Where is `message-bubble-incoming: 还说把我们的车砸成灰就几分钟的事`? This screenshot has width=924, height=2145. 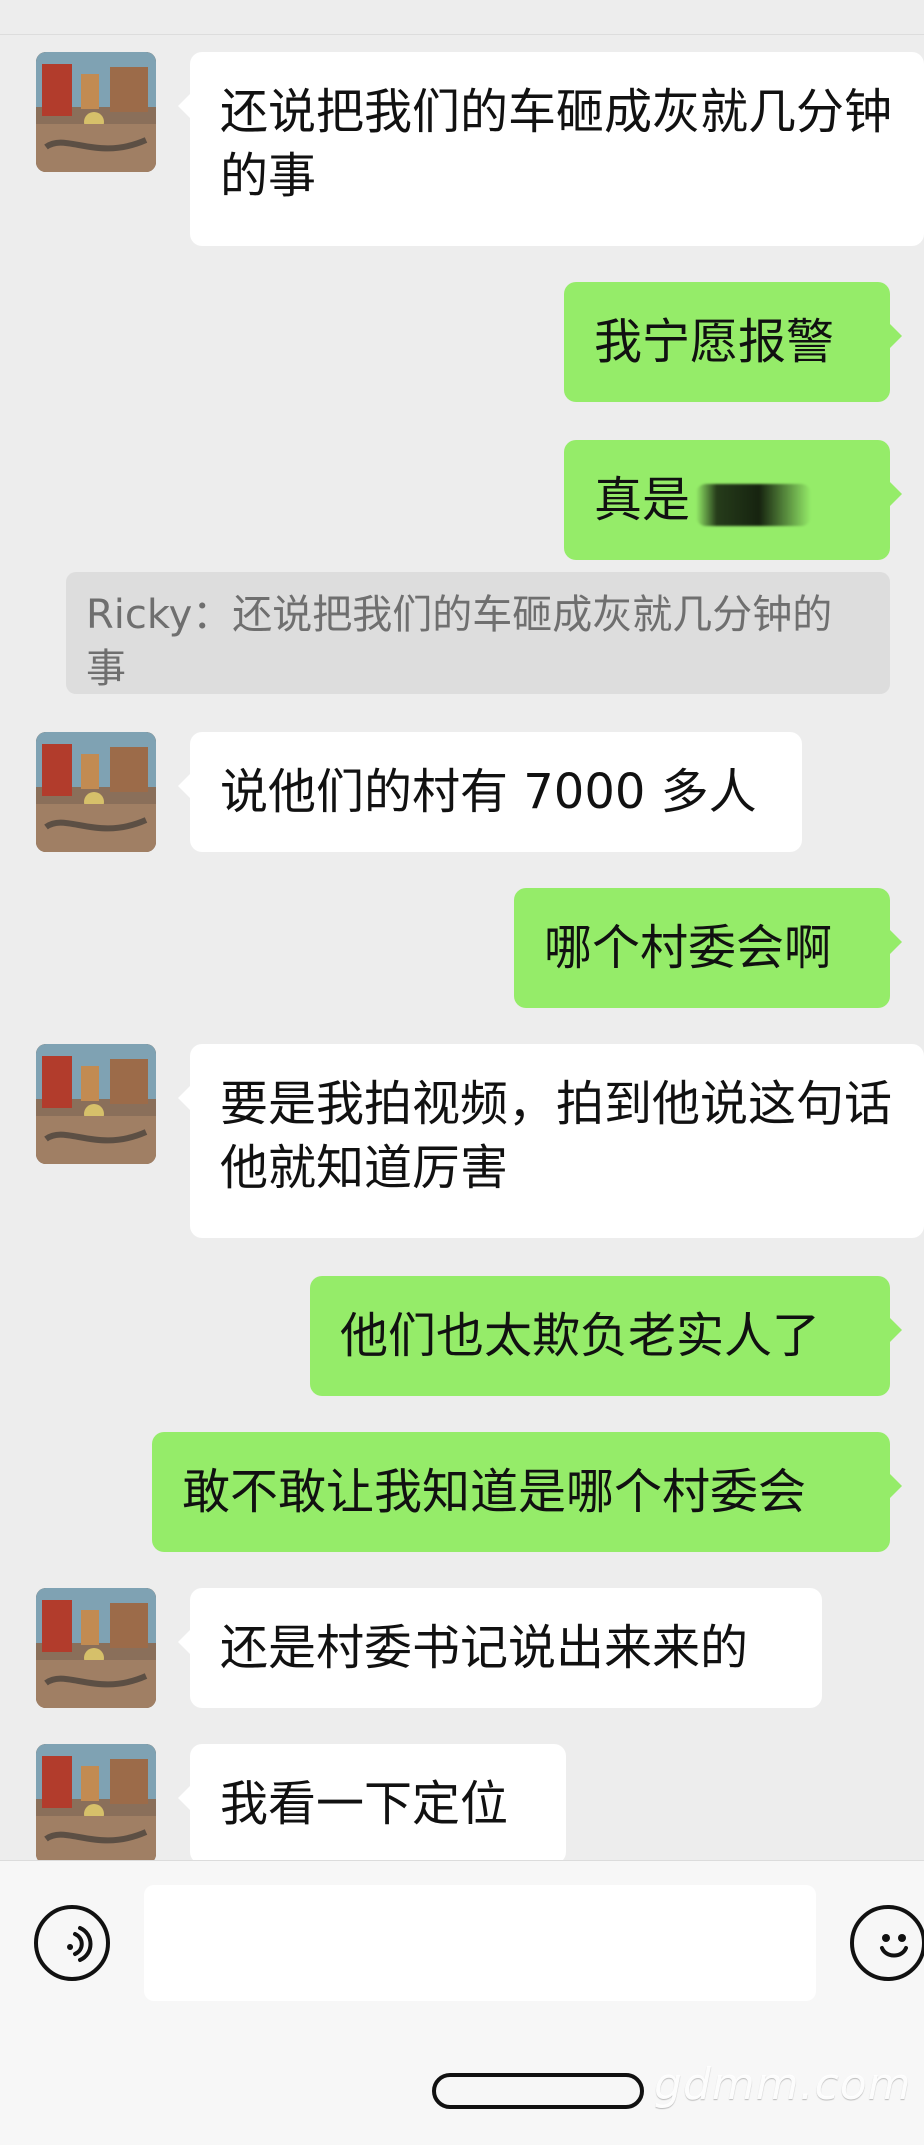 message-bubble-incoming: 还说把我们的车砸成灰就几分钟的事 is located at coordinates (551, 149).